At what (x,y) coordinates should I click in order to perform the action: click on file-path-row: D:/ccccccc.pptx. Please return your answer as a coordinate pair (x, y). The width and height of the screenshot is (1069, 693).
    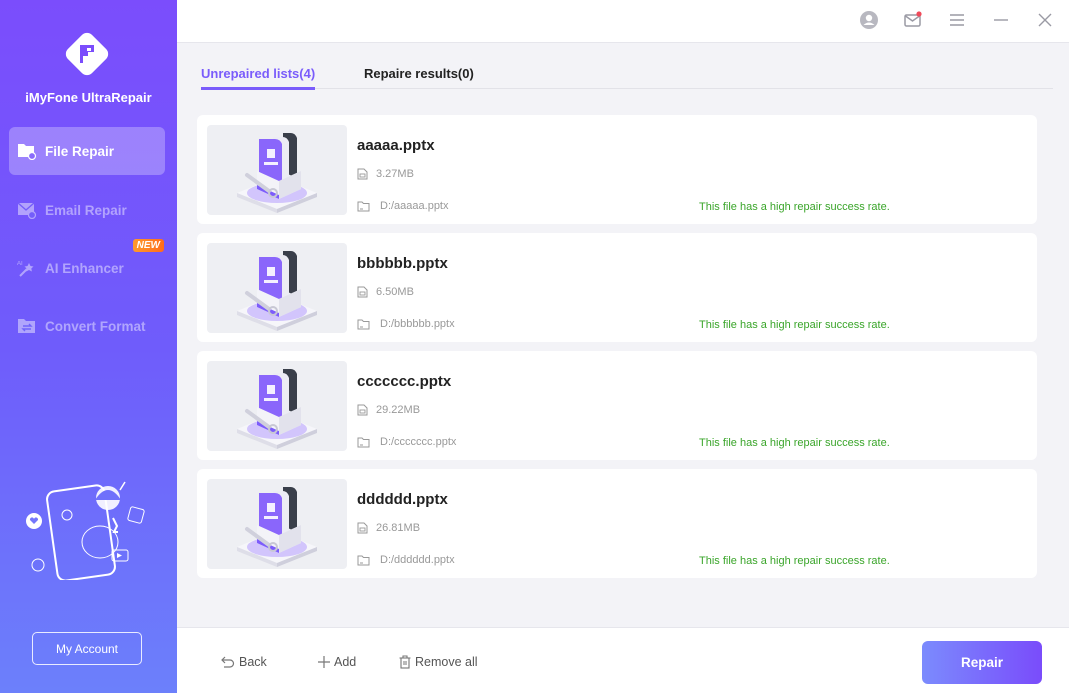
    Looking at the image, I should click on (406, 442).